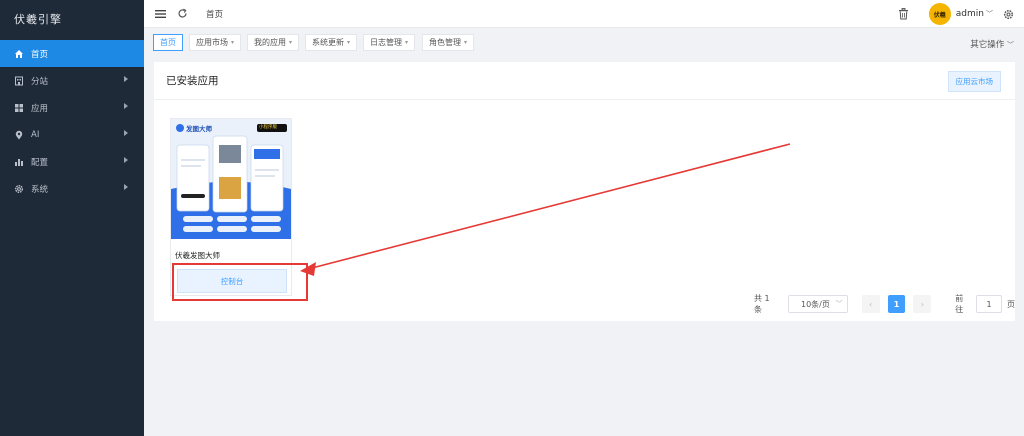 This screenshot has width=1024, height=436. What do you see at coordinates (40, 162) in the screenshot?
I see `sidebar-item-label: 配置` at bounding box center [40, 162].